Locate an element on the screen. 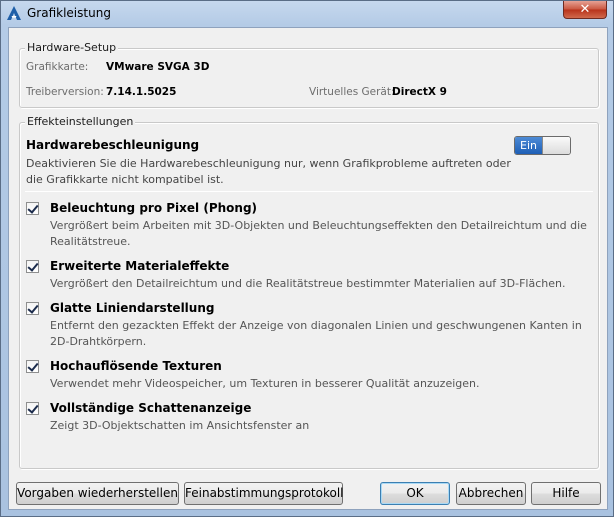 This screenshot has height=517, width=614. material-effects-checkbox is located at coordinates (32, 266).